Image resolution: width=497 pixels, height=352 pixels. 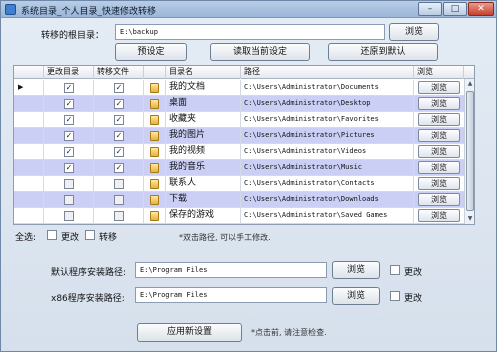 What do you see at coordinates (90, 235) in the screenshot?
I see `select-all-move-checkbox` at bounding box center [90, 235].